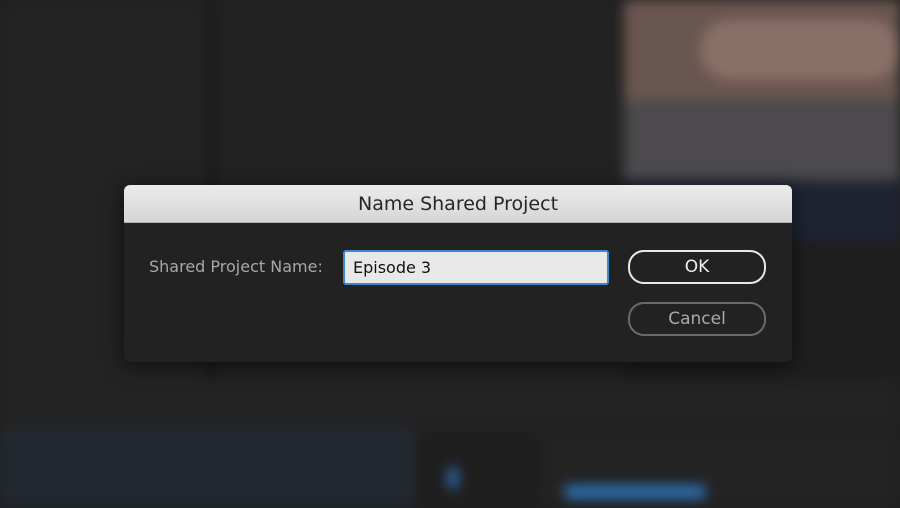 The height and width of the screenshot is (508, 900). What do you see at coordinates (450, 405) in the screenshot?
I see `transport-bar` at bounding box center [450, 405].